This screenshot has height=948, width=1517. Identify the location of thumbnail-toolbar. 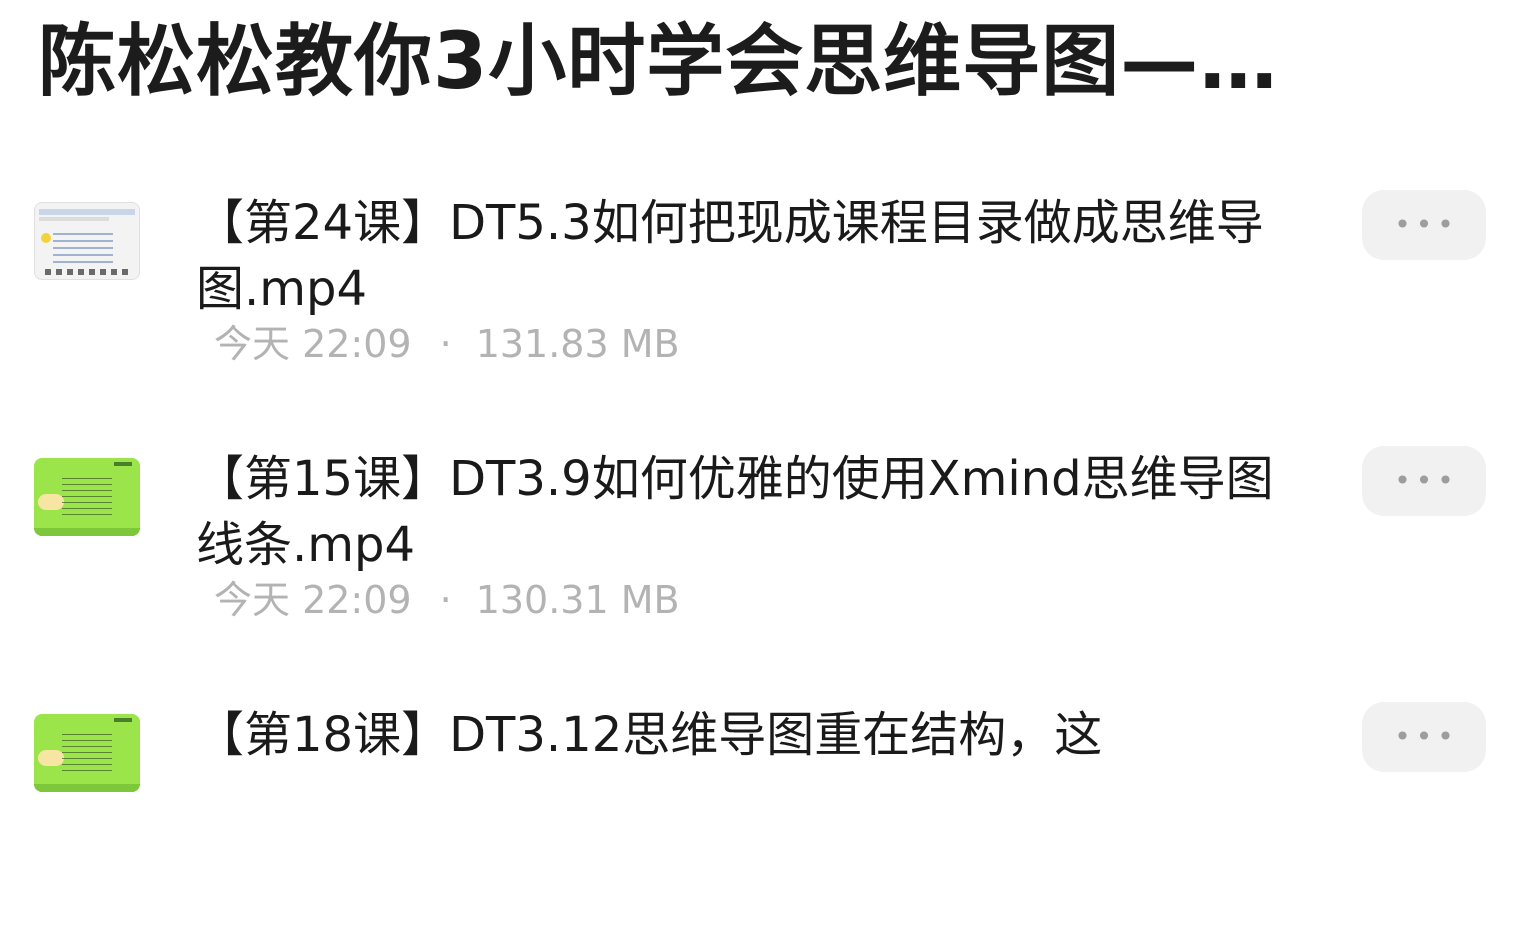
(87, 212).